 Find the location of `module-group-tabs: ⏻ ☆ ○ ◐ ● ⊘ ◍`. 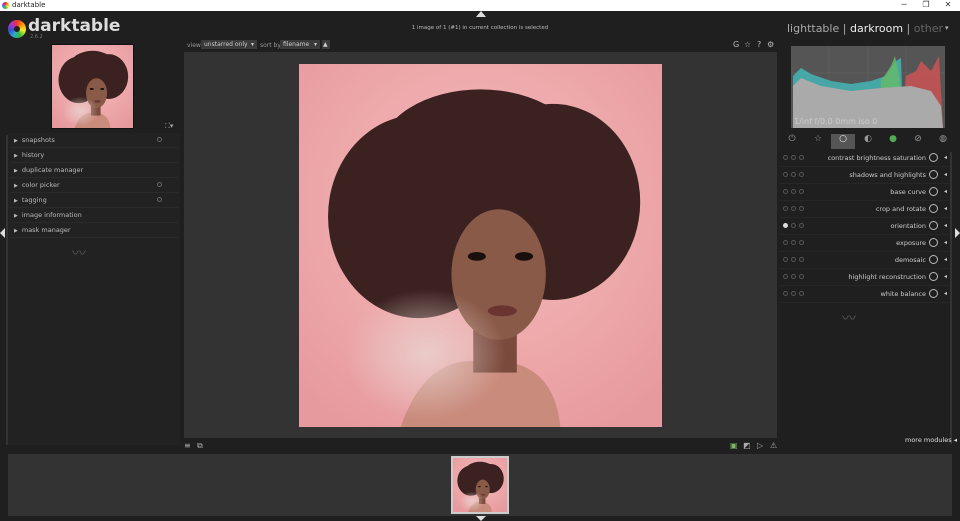

module-group-tabs: ⏻ ☆ ○ ◐ ● ⊘ ◍ is located at coordinates (867, 142).